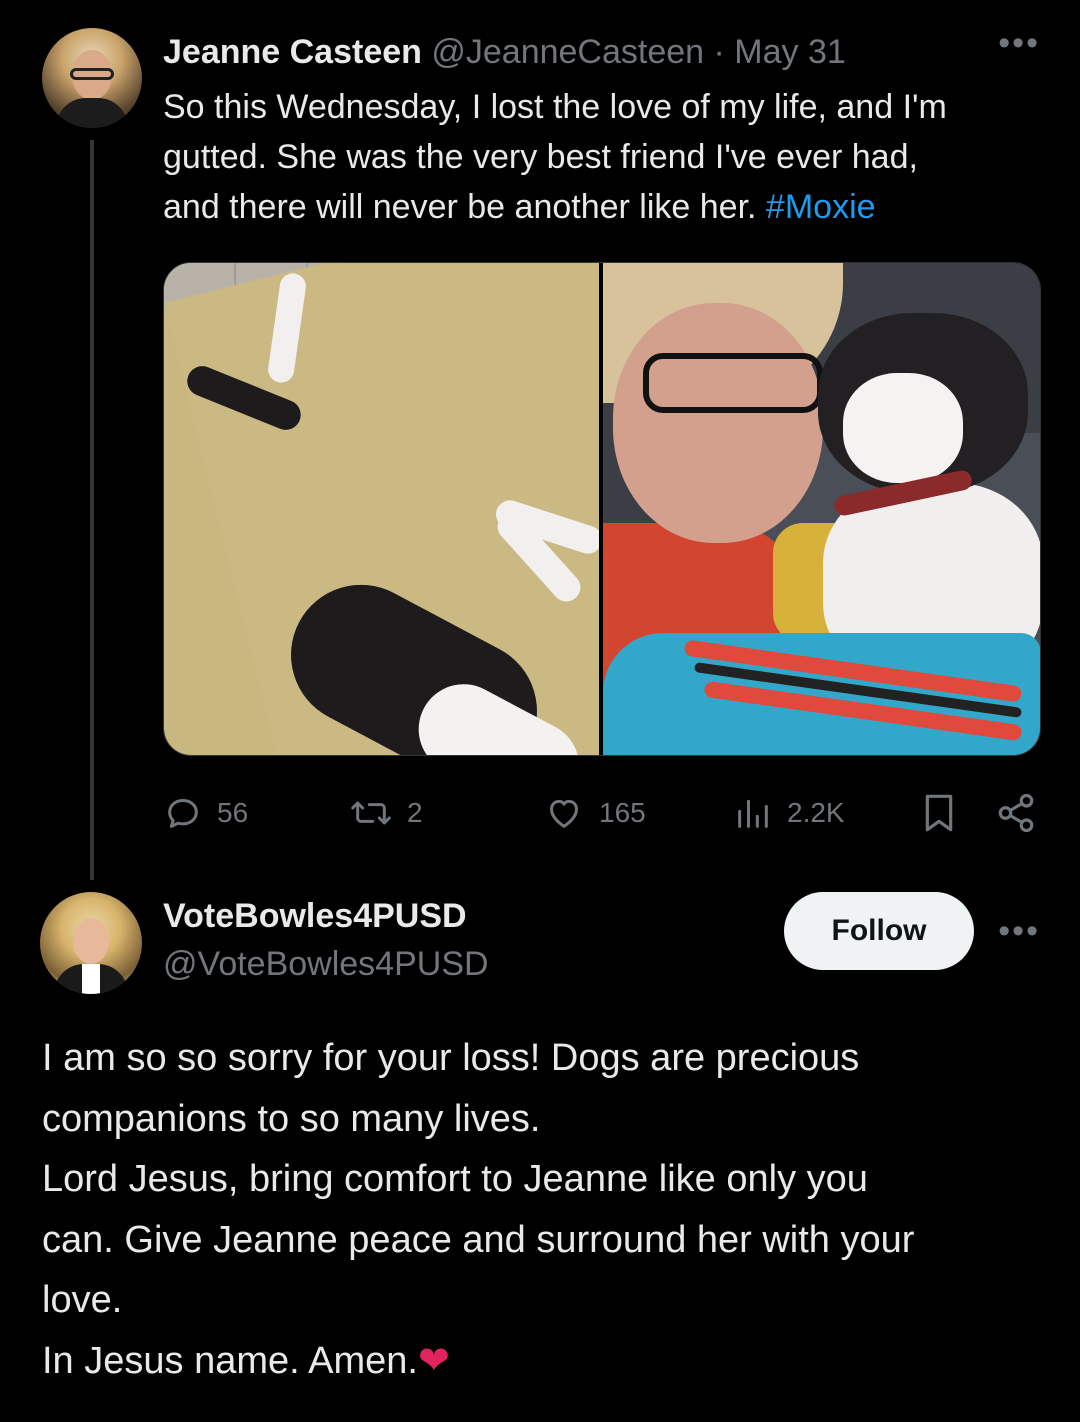 This screenshot has width=1080, height=1422. What do you see at coordinates (381, 509) in the screenshot?
I see `photo-dog-on-rug` at bounding box center [381, 509].